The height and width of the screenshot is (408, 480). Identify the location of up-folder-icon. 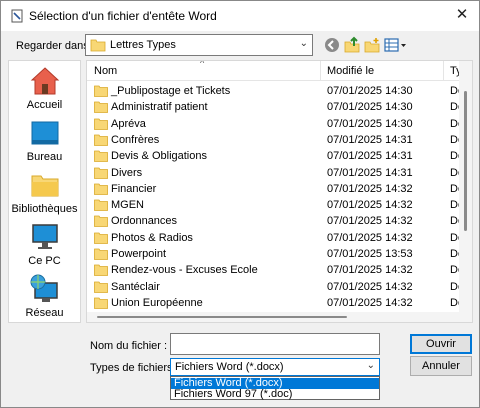
(352, 45).